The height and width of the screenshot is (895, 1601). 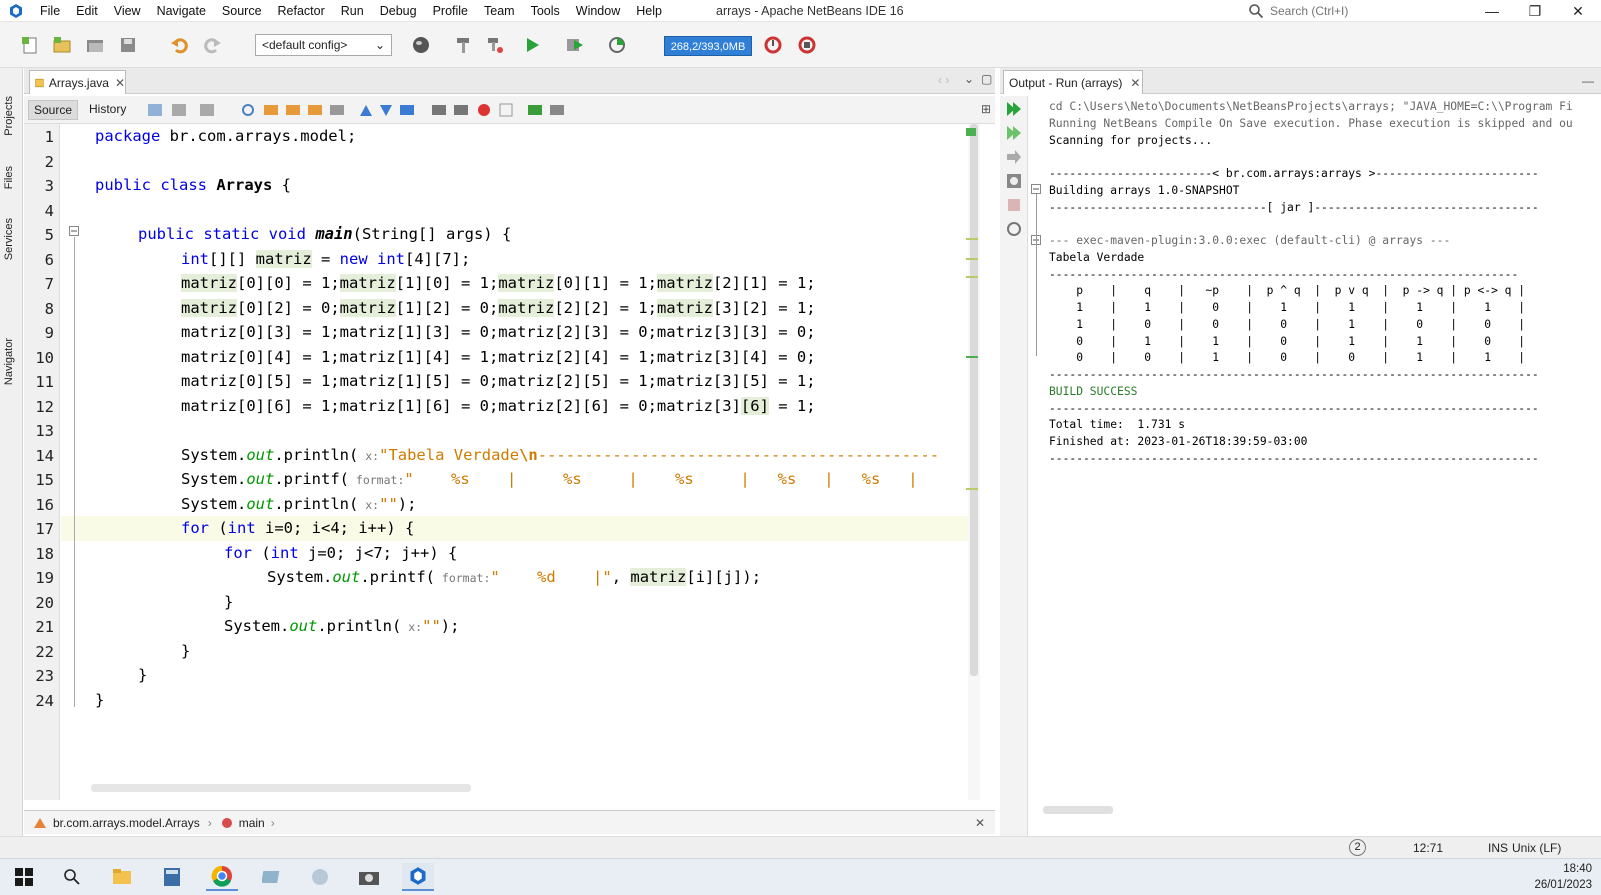 What do you see at coordinates (107, 110) in the screenshot?
I see `tab-history: History` at bounding box center [107, 110].